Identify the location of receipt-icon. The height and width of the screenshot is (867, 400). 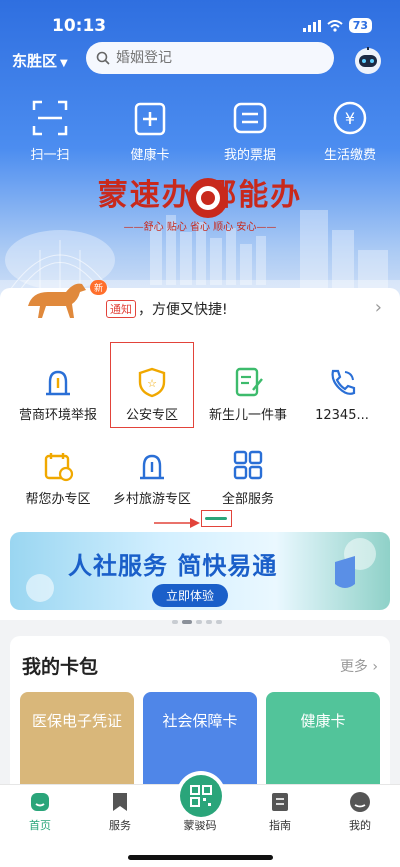
(250, 118).